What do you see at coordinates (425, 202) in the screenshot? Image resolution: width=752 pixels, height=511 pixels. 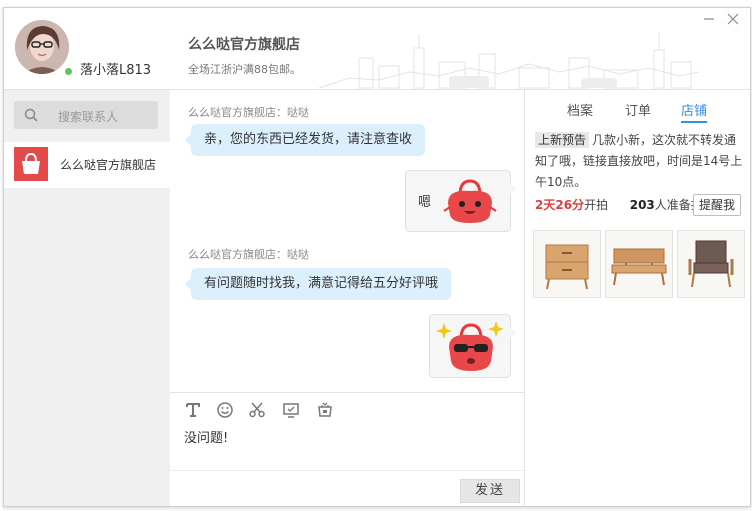 I see `message-text: 嗯` at bounding box center [425, 202].